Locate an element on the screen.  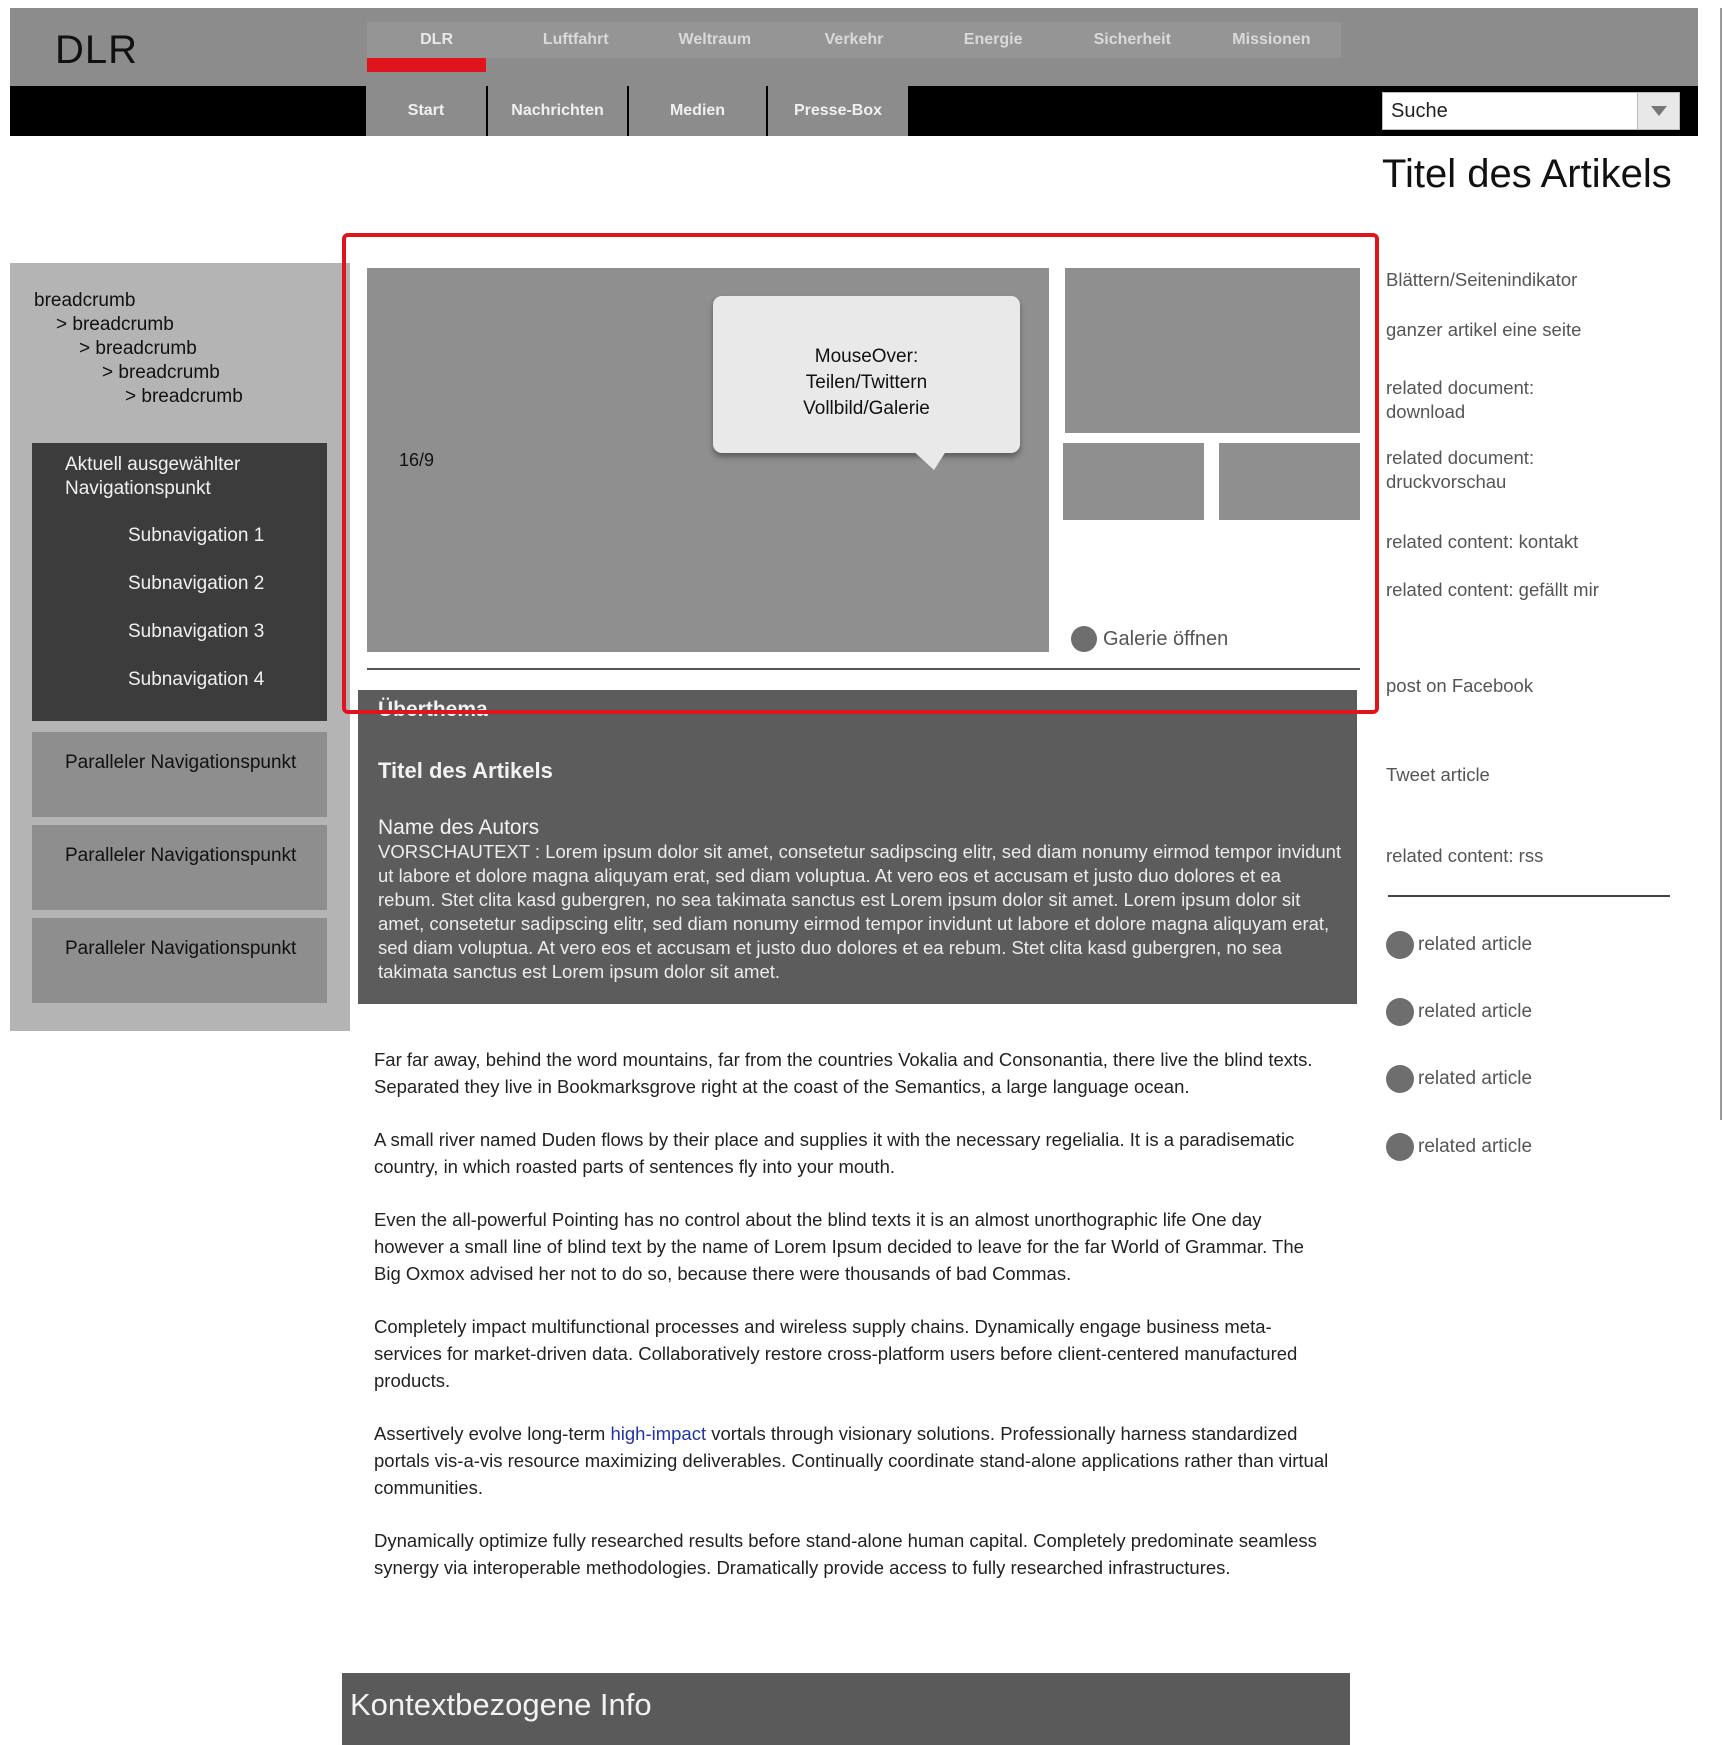
current-nav-item: Aktuell ausgewählter Navigationspunkt is located at coordinates (190, 477).